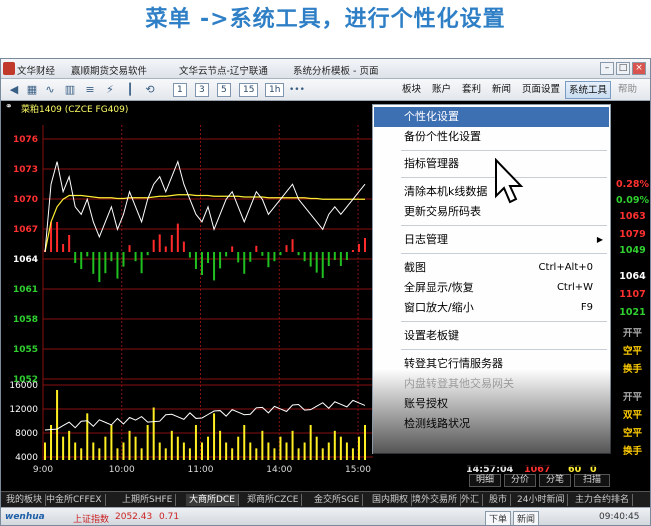 The width and height of the screenshot is (651, 526). Describe the element at coordinates (639, 68) in the screenshot. I see `close-icon: ×` at that location.